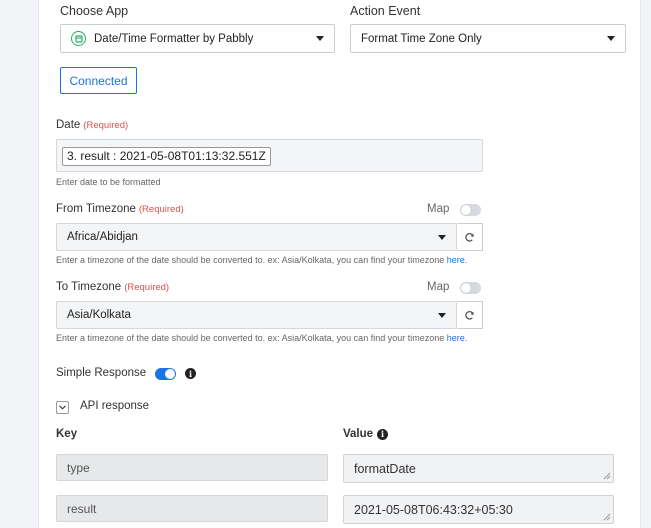 The height and width of the screenshot is (528, 651). What do you see at coordinates (102, 237) in the screenshot?
I see `from-timezone-value: Africa/Abidjan` at bounding box center [102, 237].